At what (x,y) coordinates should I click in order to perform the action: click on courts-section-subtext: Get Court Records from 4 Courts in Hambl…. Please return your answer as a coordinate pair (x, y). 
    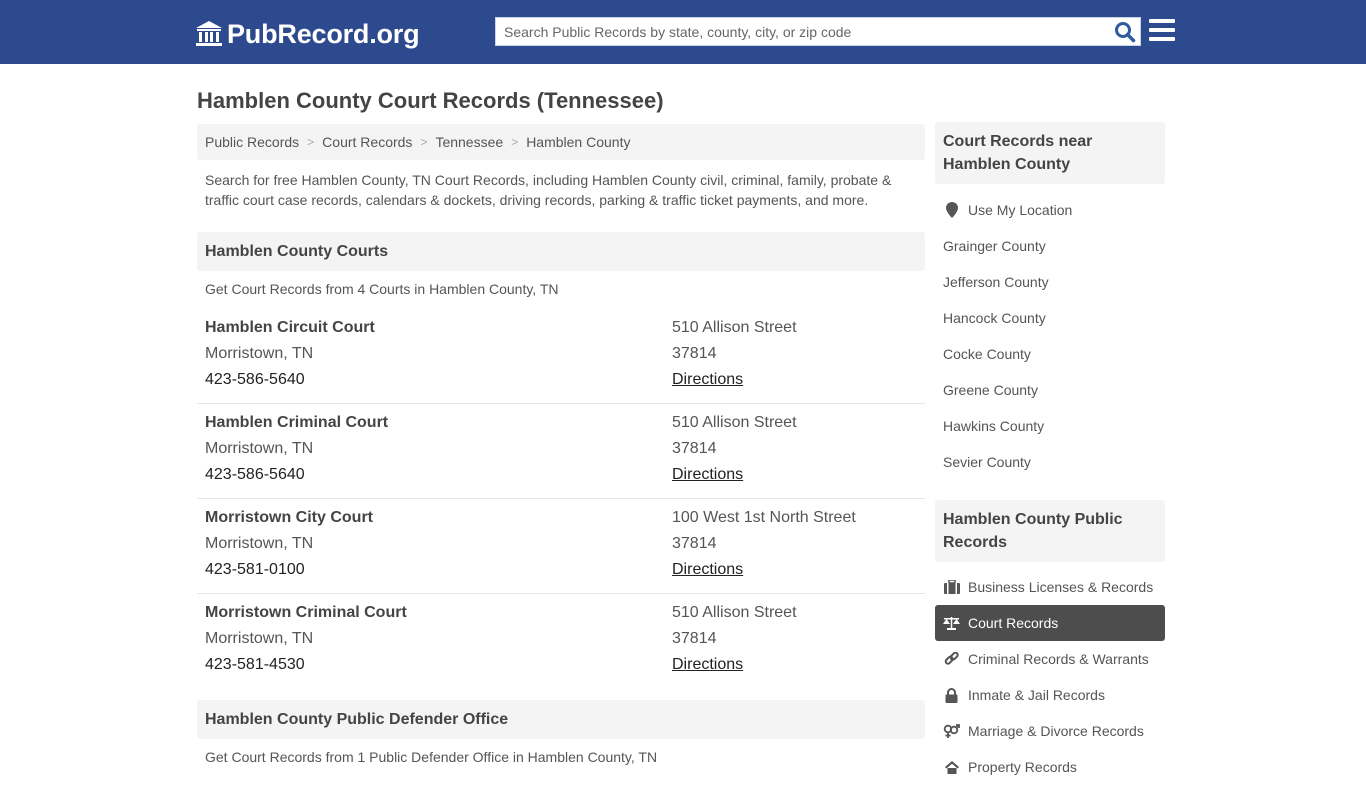
    Looking at the image, I should click on (382, 289).